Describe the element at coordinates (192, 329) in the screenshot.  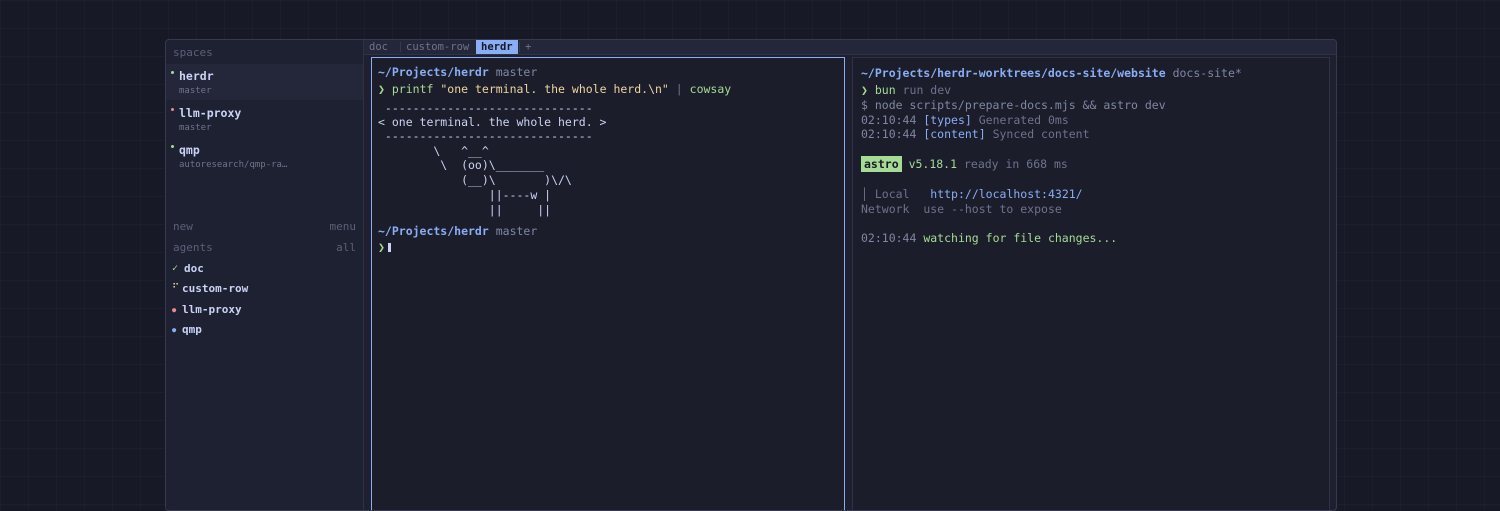
I see `agent-label: qmp` at that location.